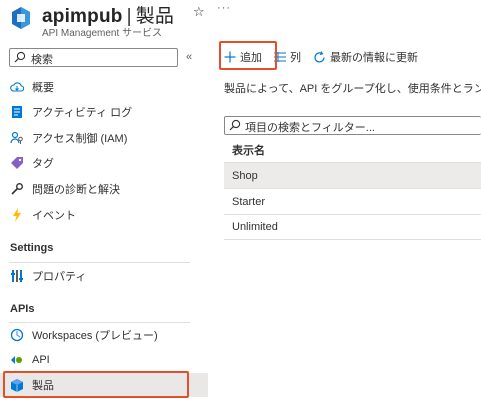 The width and height of the screenshot is (481, 403). I want to click on sidebar-item-label: 概要, so click(43, 88).